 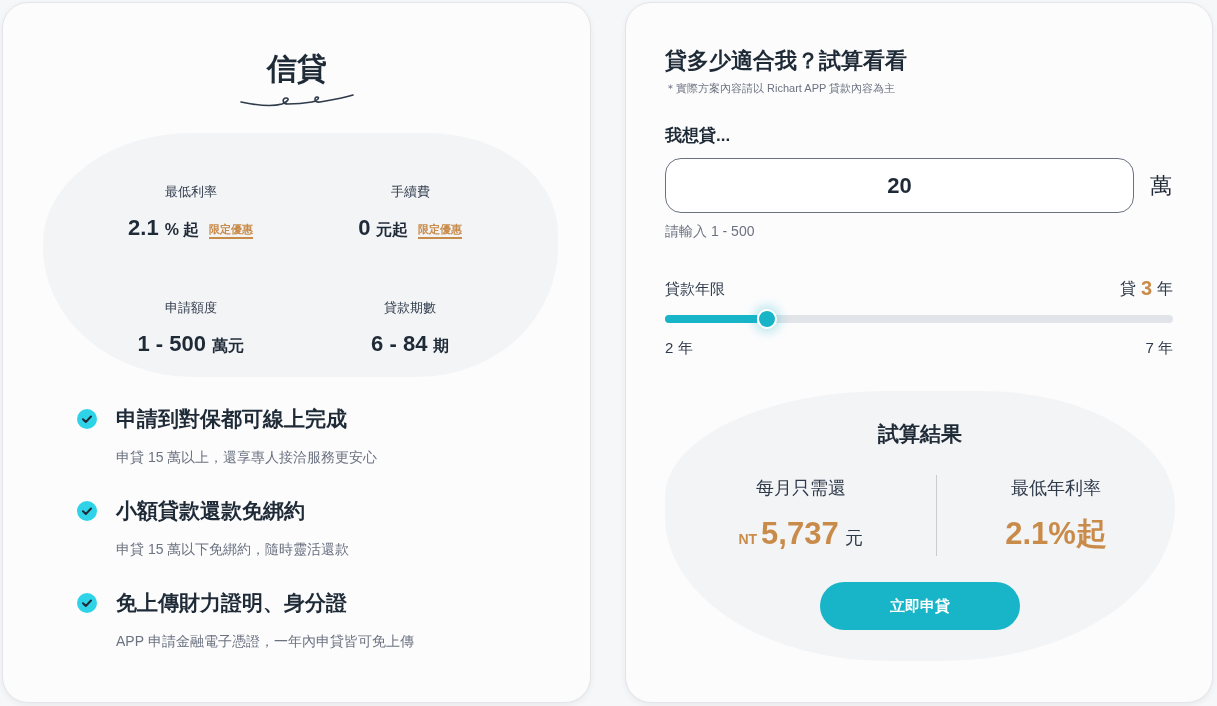 What do you see at coordinates (1159, 348) in the screenshot?
I see `slider-max-label: 7 年` at bounding box center [1159, 348].